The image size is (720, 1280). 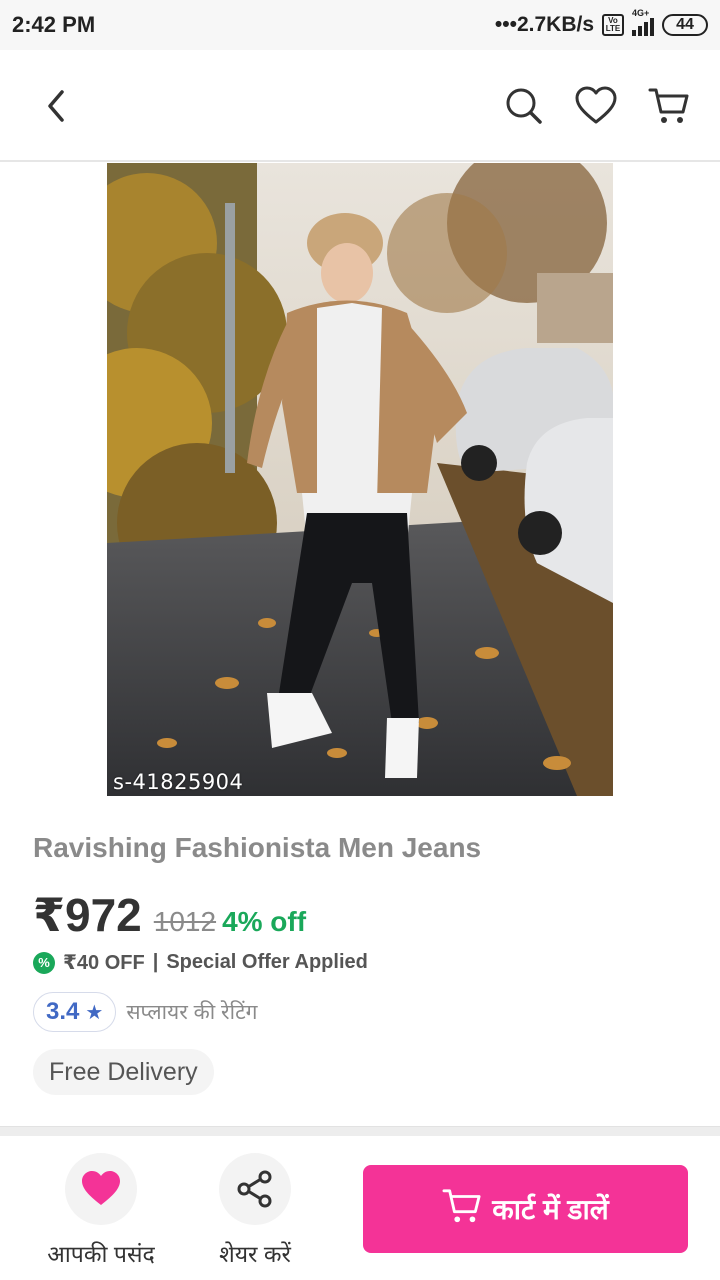 I want to click on product-title: Ravishing Fashionista Men Jeans, so click(x=257, y=847).